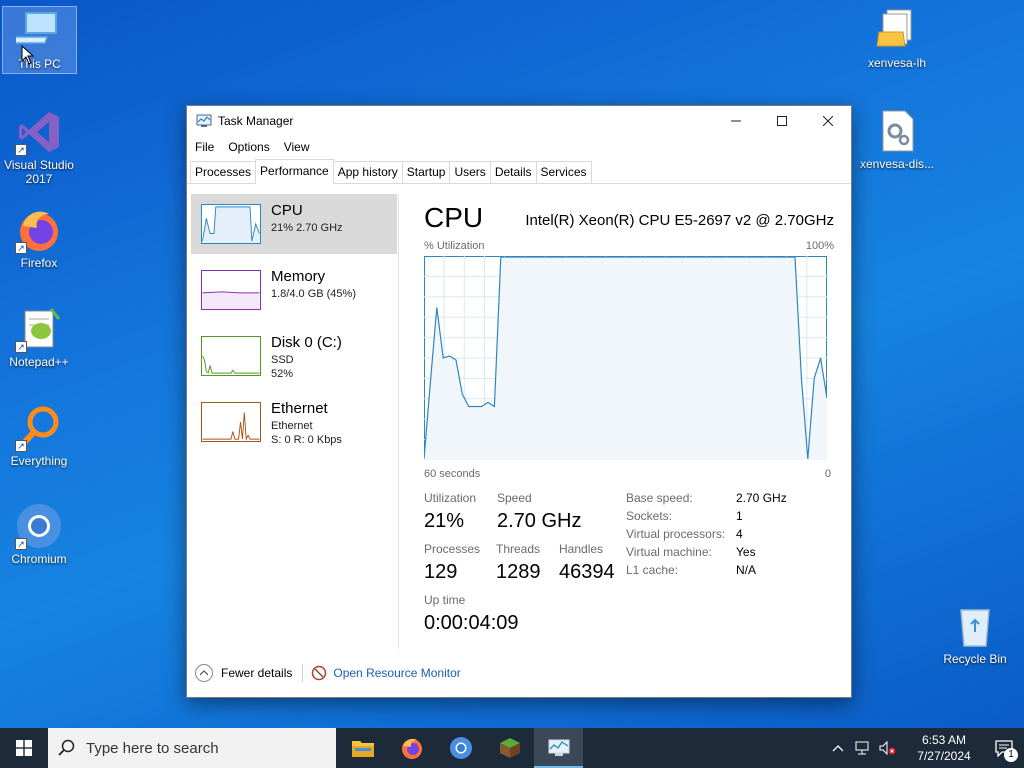  I want to click on mouse-cursor-icon, so click(28, 55).